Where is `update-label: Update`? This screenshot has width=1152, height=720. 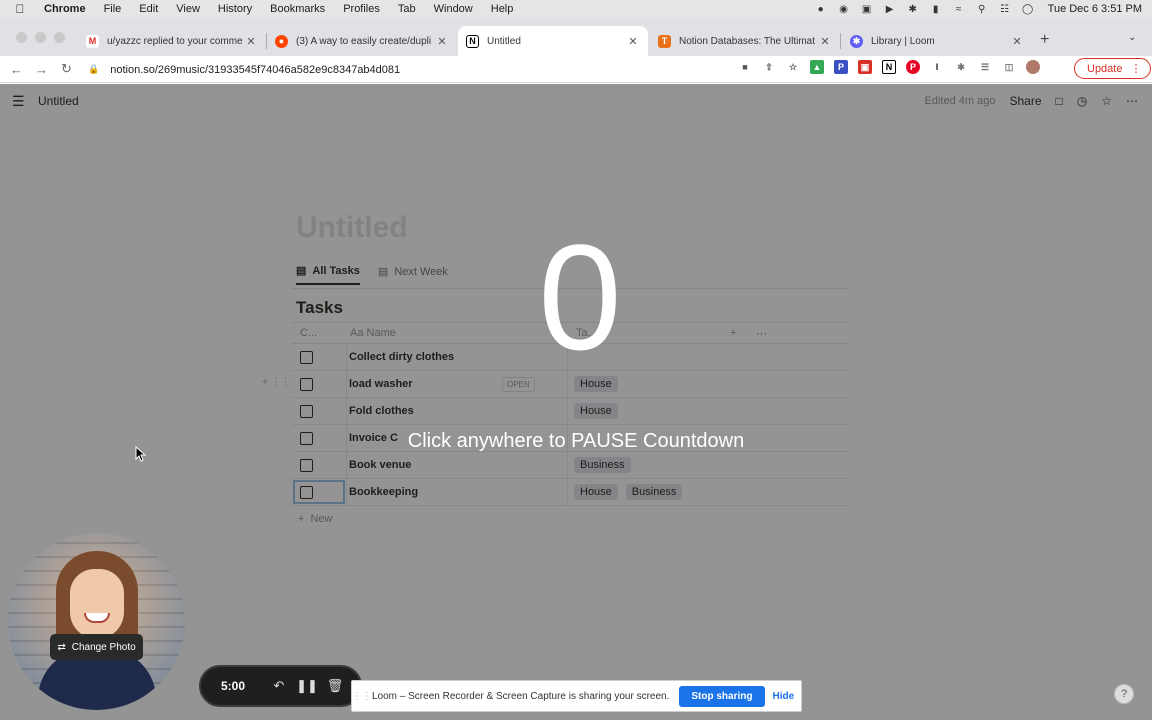 update-label: Update is located at coordinates (1105, 68).